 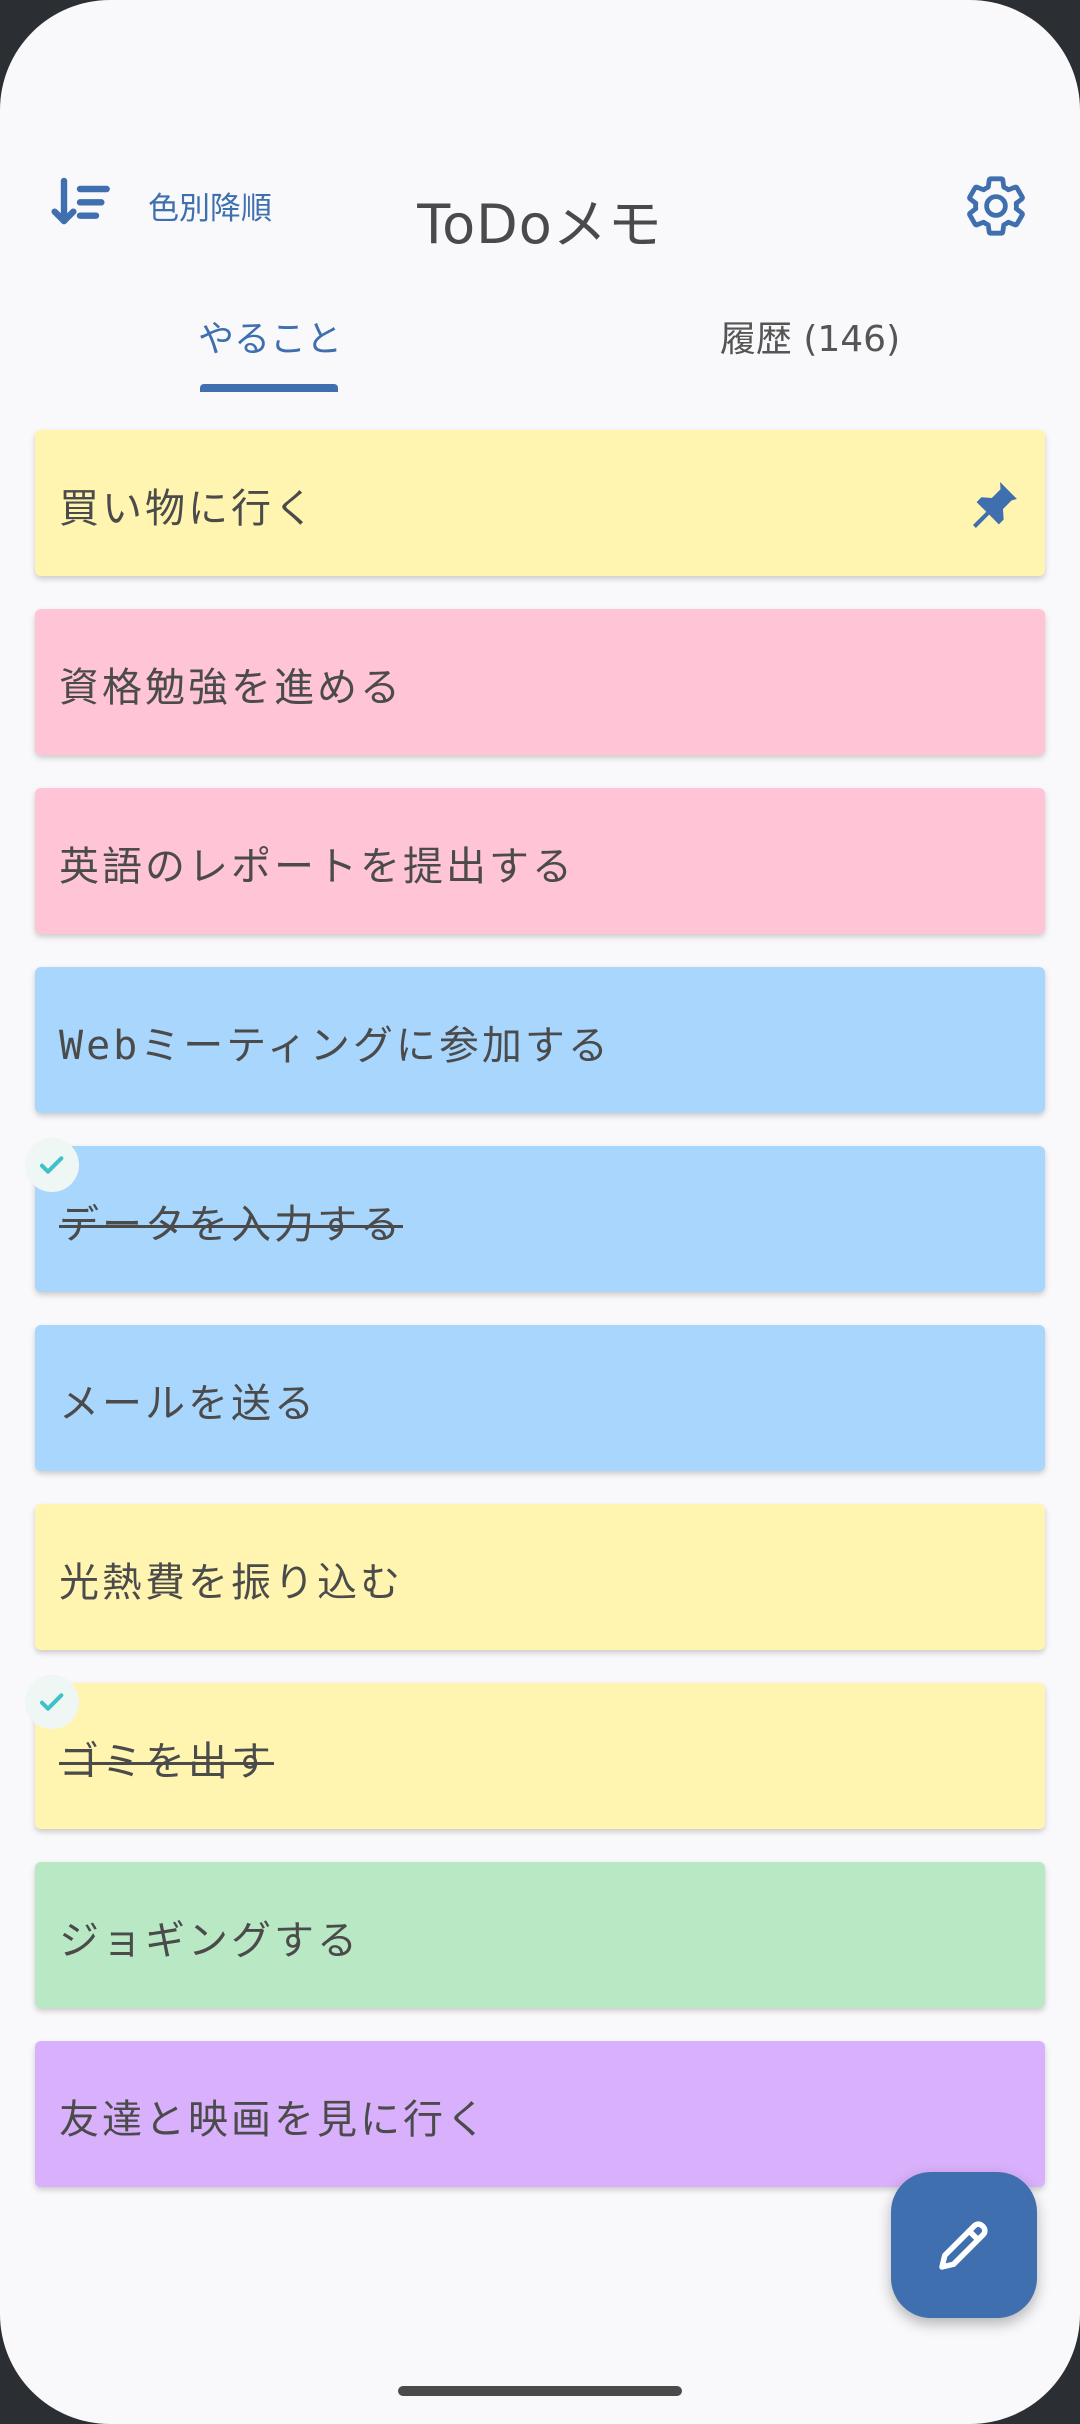 What do you see at coordinates (209, 1941) in the screenshot?
I see `todo-text: ジョギングする` at bounding box center [209, 1941].